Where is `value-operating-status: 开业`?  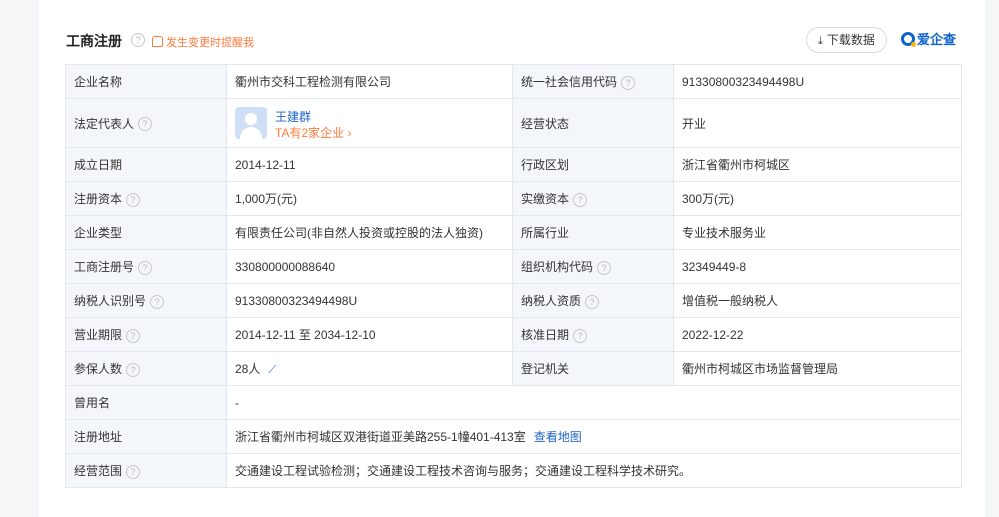
value-operating-status: 开业 is located at coordinates (817, 123).